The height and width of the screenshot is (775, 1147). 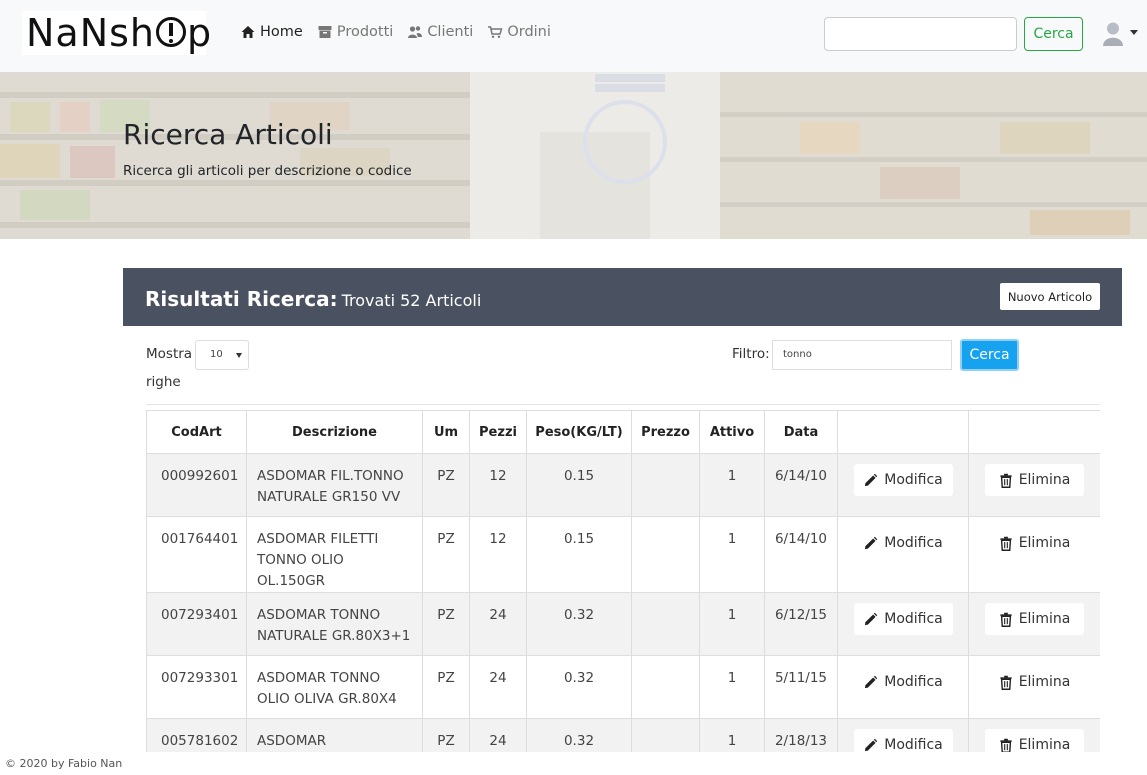 What do you see at coordinates (334, 485) in the screenshot?
I see `cell-descrizione: ASDOMAR FIL.TONNO NATURALE GR150 VV` at bounding box center [334, 485].